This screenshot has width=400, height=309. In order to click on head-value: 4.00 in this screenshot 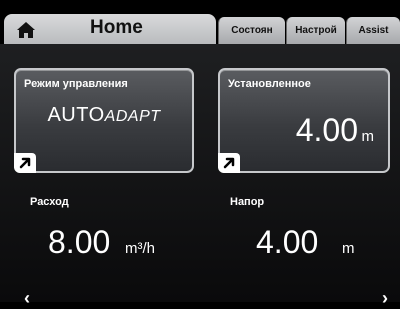, I will do `click(287, 242)`.